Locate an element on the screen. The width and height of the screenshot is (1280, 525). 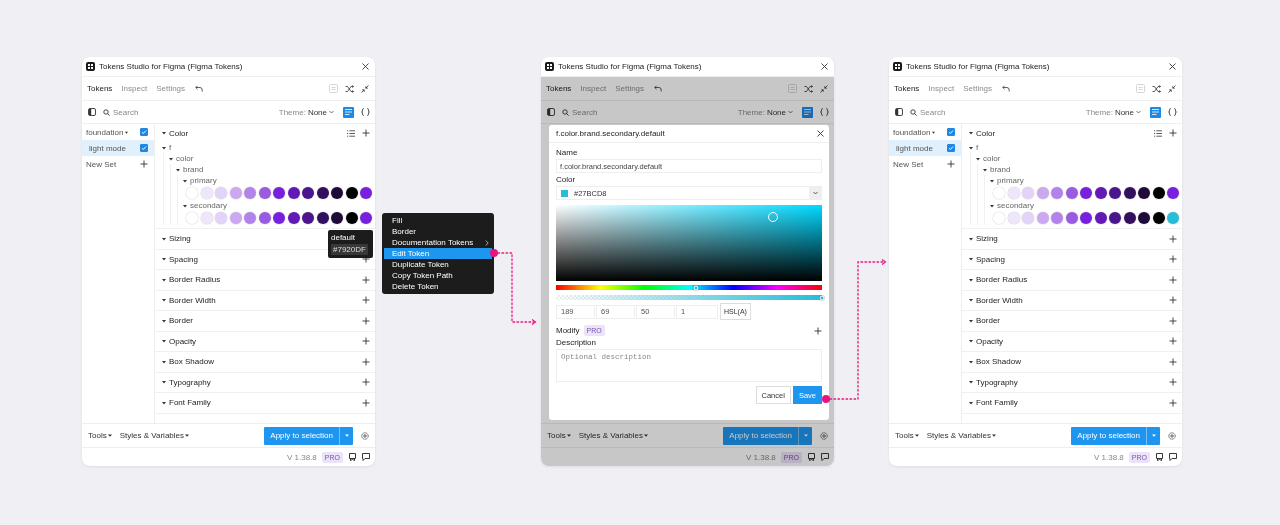
menu-item: Border is located at coordinates (438, 231).